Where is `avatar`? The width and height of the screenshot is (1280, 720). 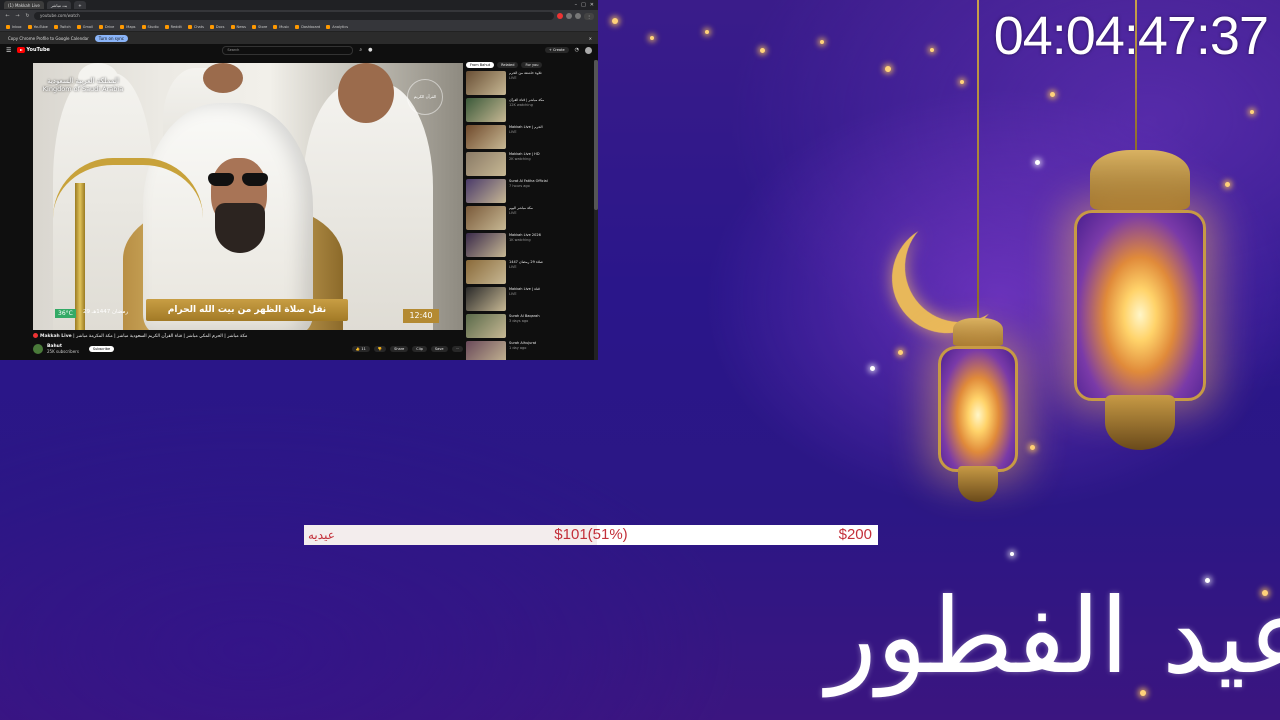
avatar is located at coordinates (588, 50).